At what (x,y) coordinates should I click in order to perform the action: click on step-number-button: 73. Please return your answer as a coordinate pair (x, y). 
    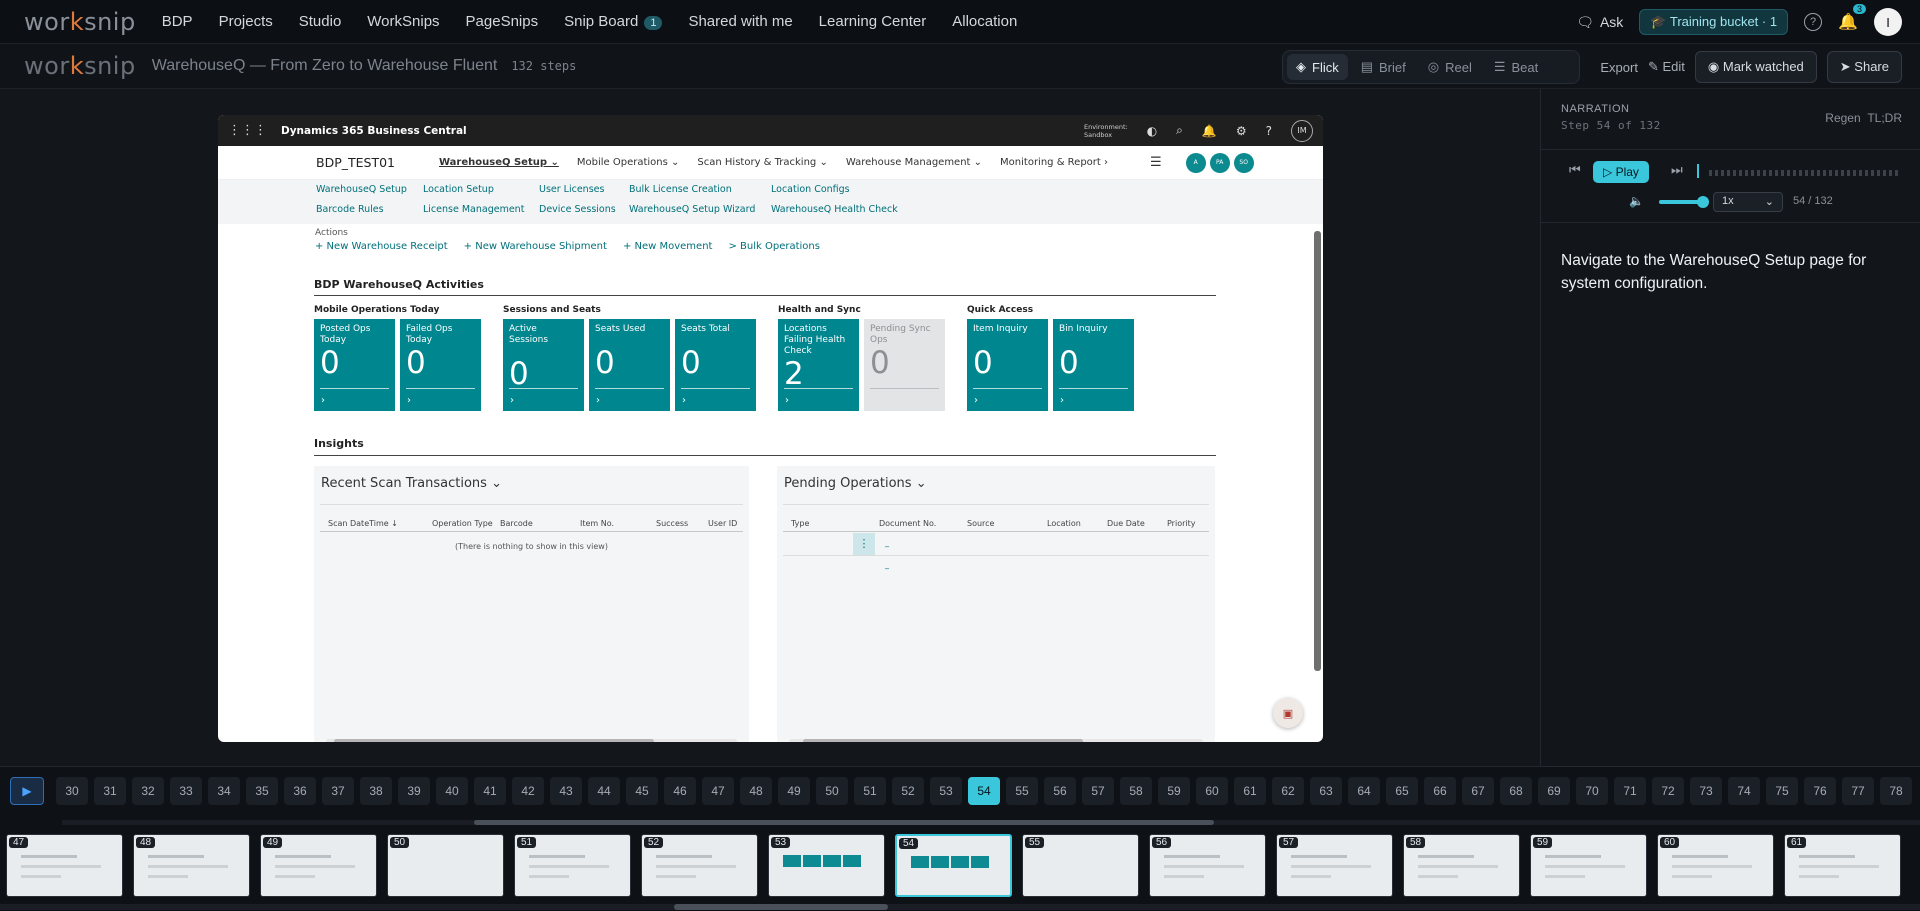
    Looking at the image, I should click on (1706, 791).